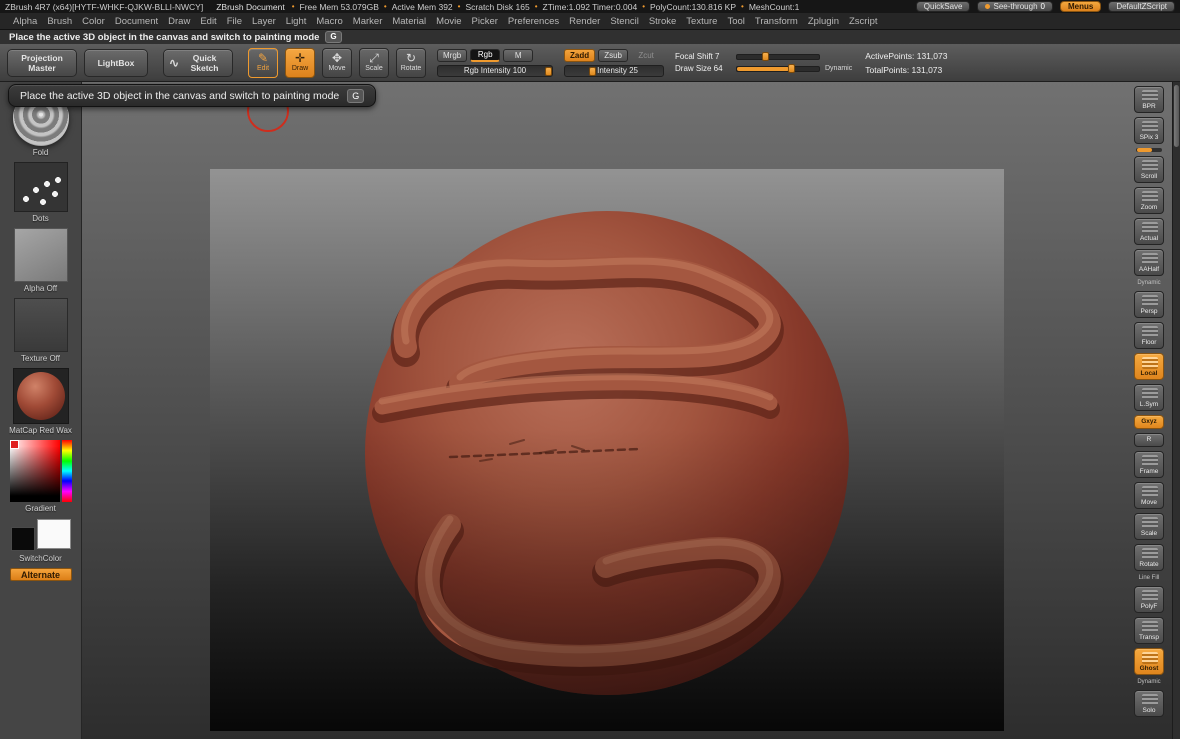 The image size is (1180, 739). I want to click on m-button: M, so click(518, 55).